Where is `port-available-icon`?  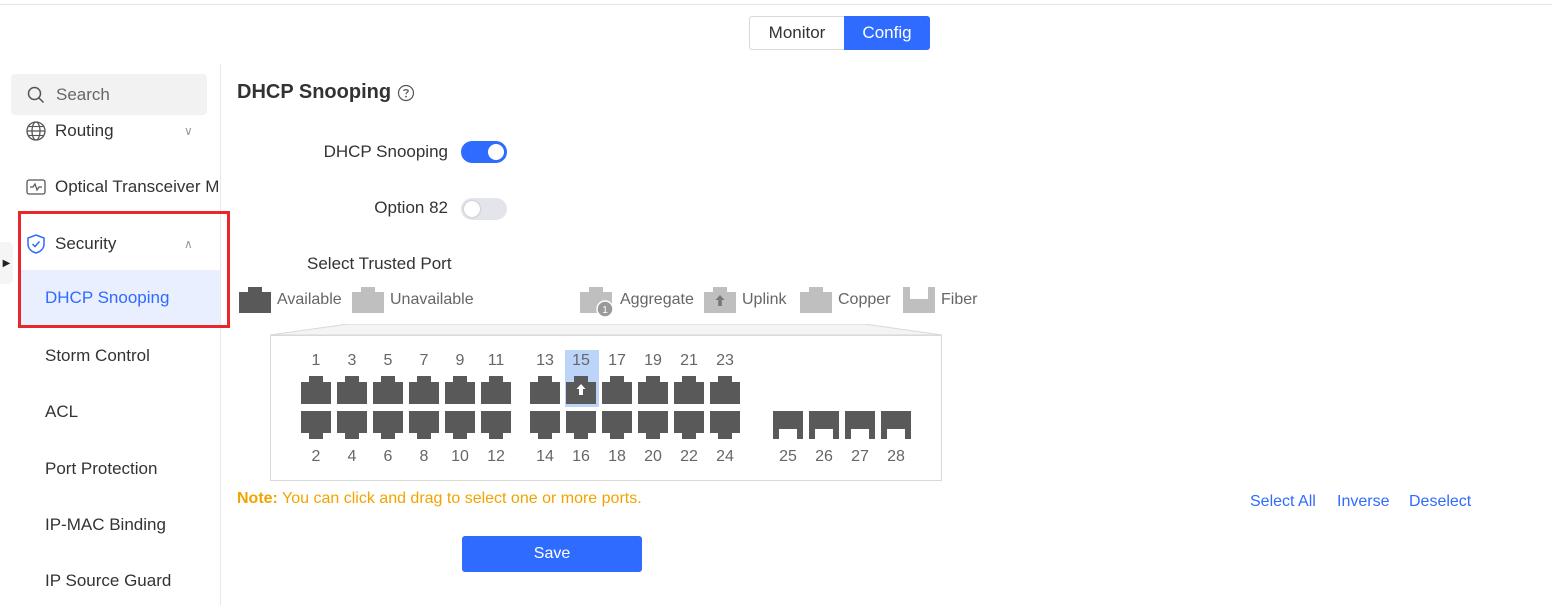 port-available-icon is located at coordinates (255, 300).